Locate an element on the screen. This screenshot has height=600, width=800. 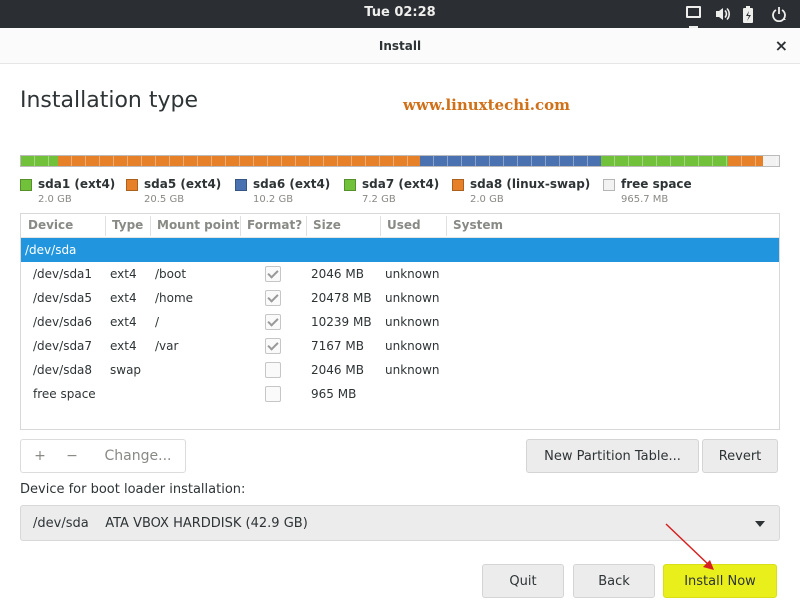
battery-icon is located at coordinates (751, 14).